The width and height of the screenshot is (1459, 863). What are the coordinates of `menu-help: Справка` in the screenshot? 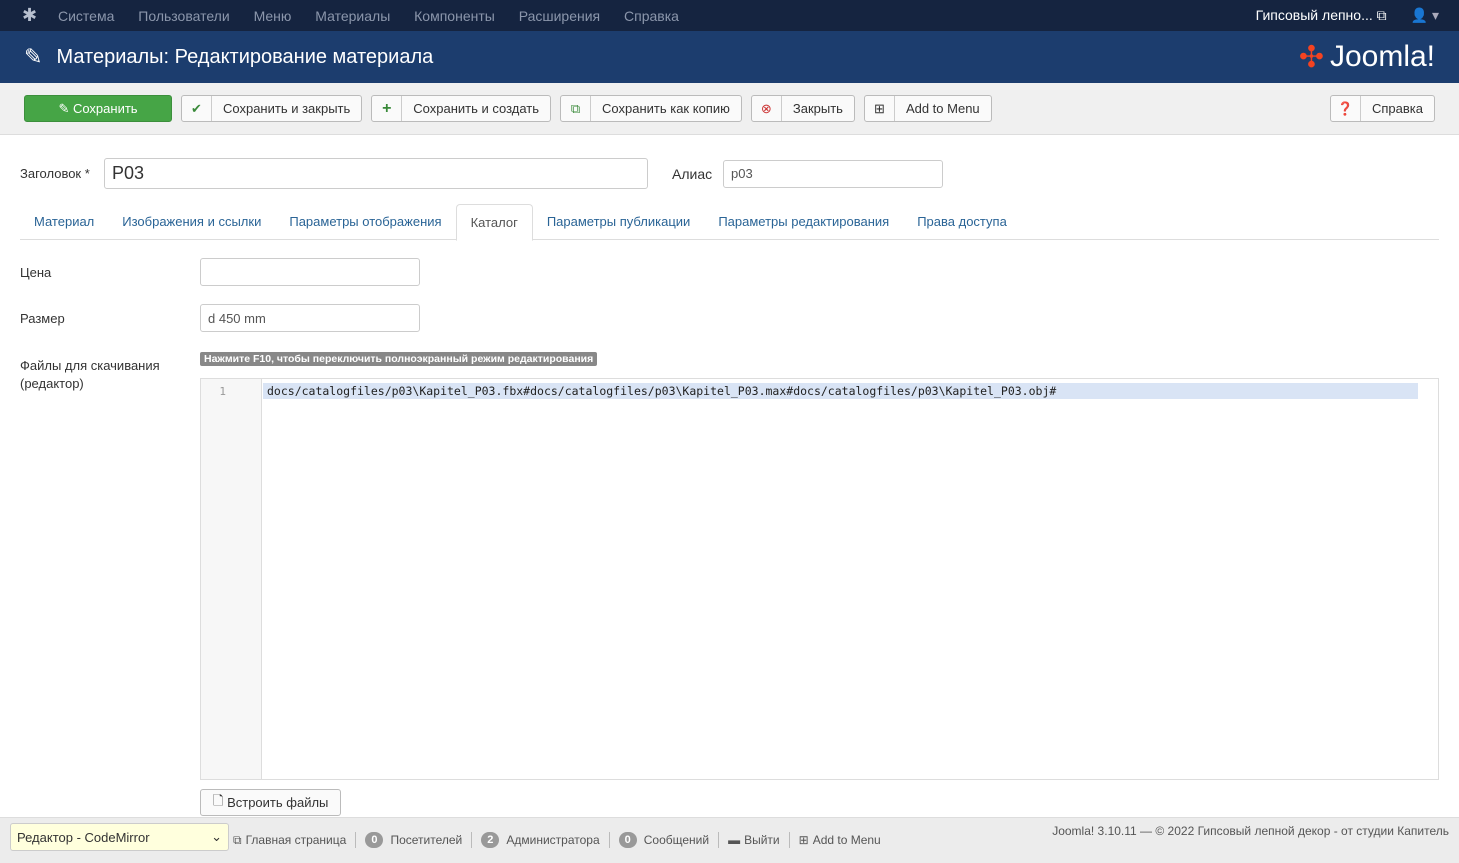 It's located at (651, 16).